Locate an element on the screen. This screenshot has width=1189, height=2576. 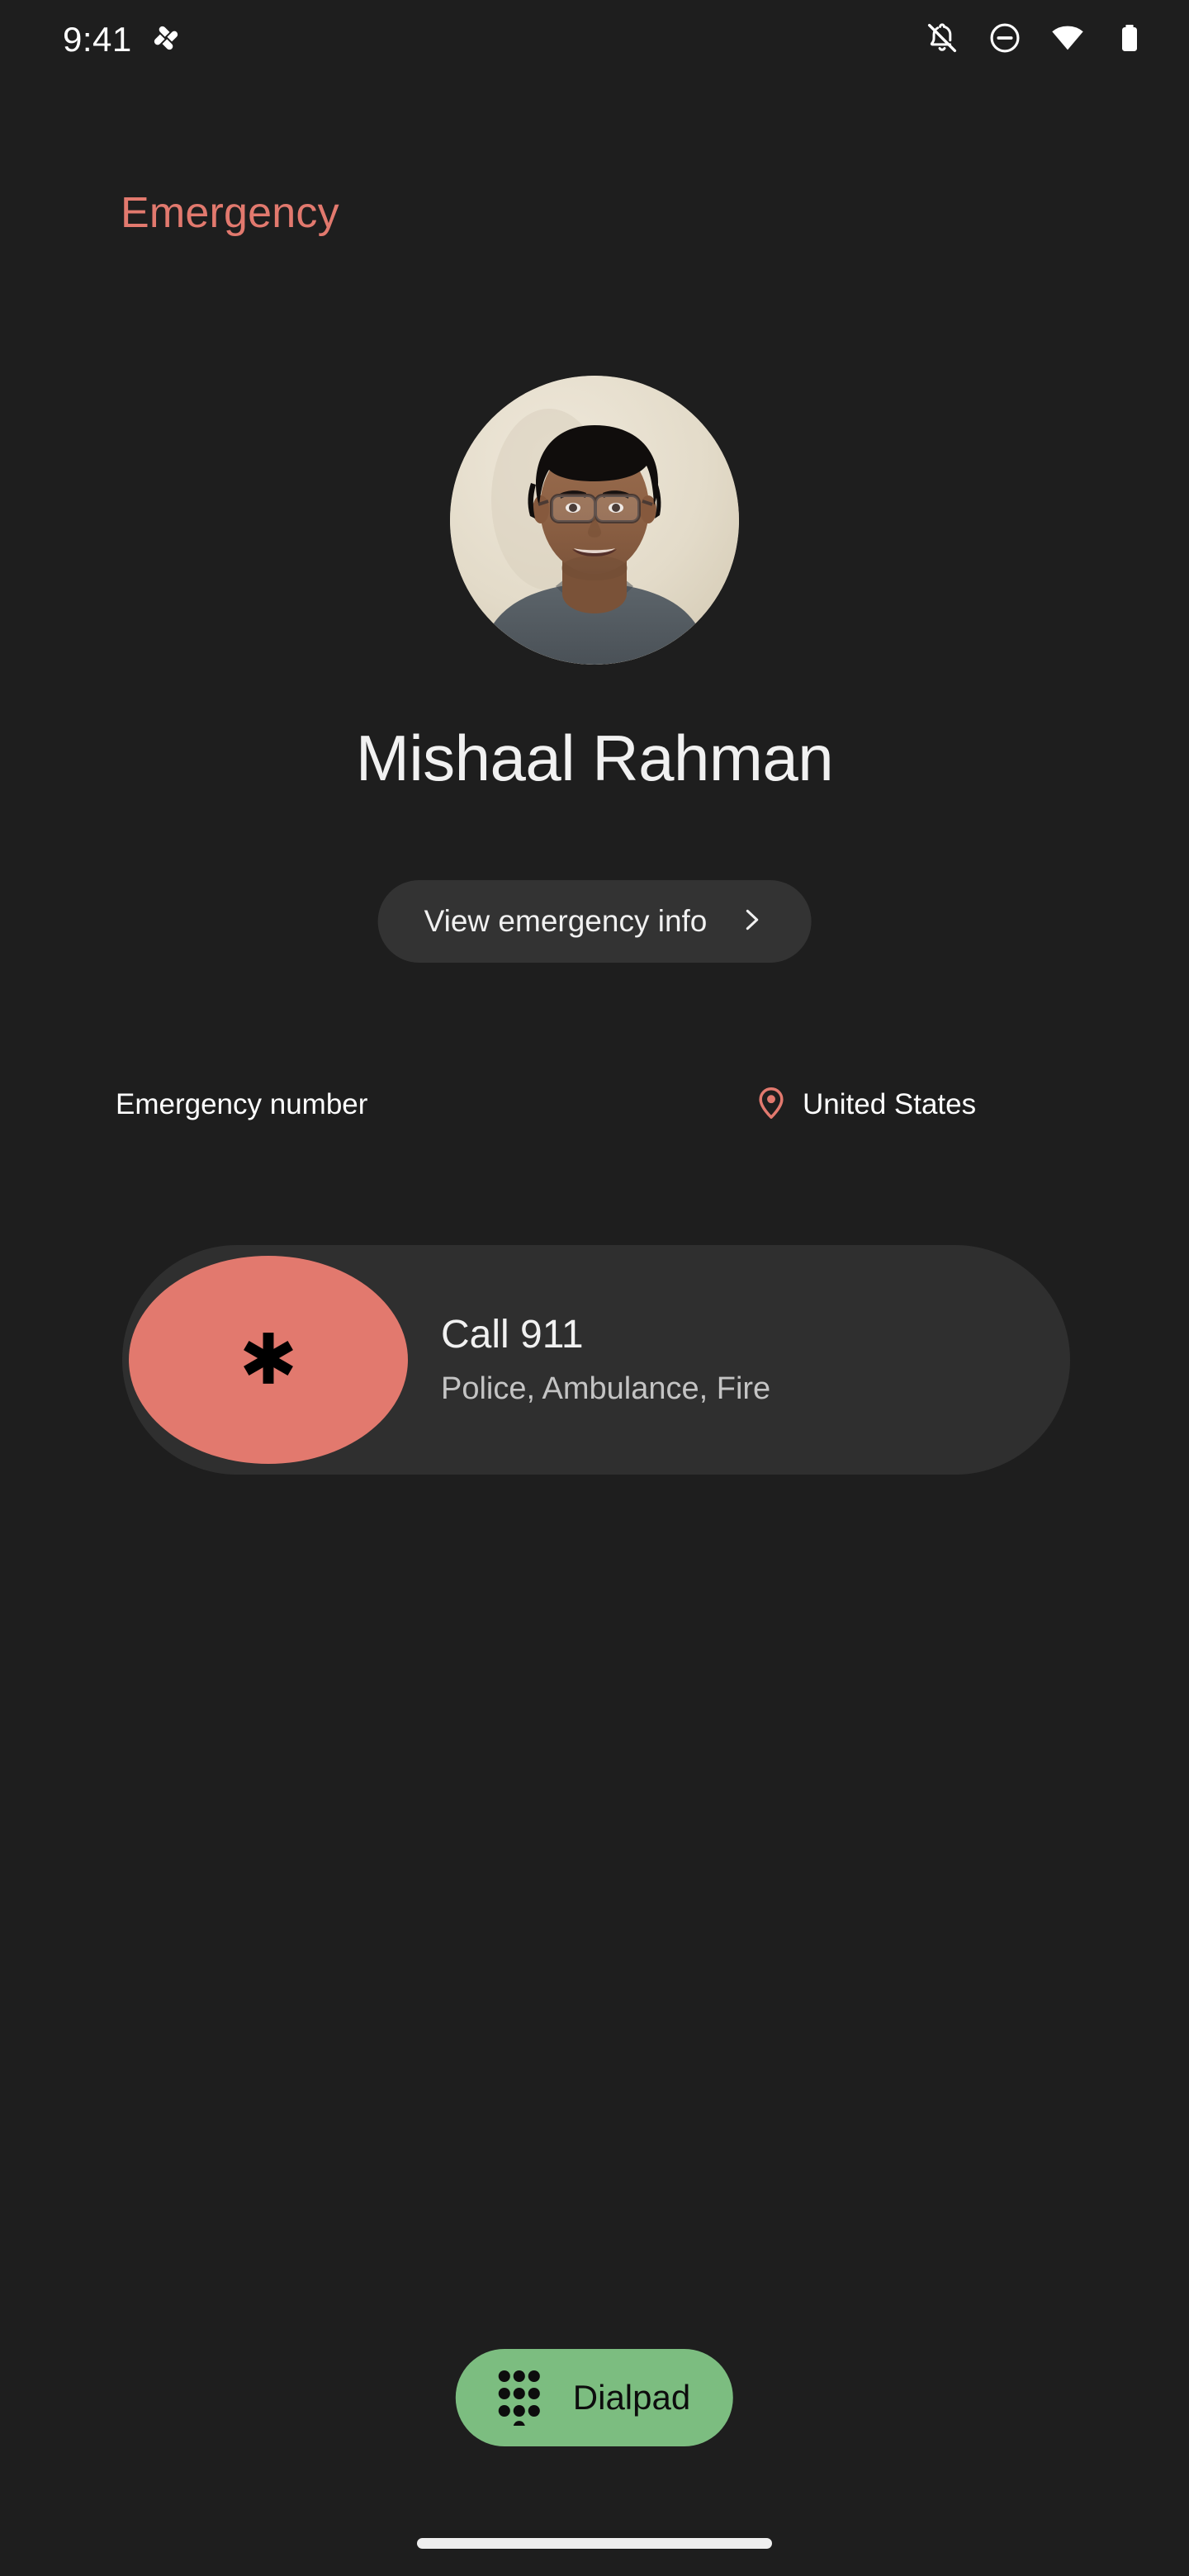
country-indicator: United States is located at coordinates (864, 1105).